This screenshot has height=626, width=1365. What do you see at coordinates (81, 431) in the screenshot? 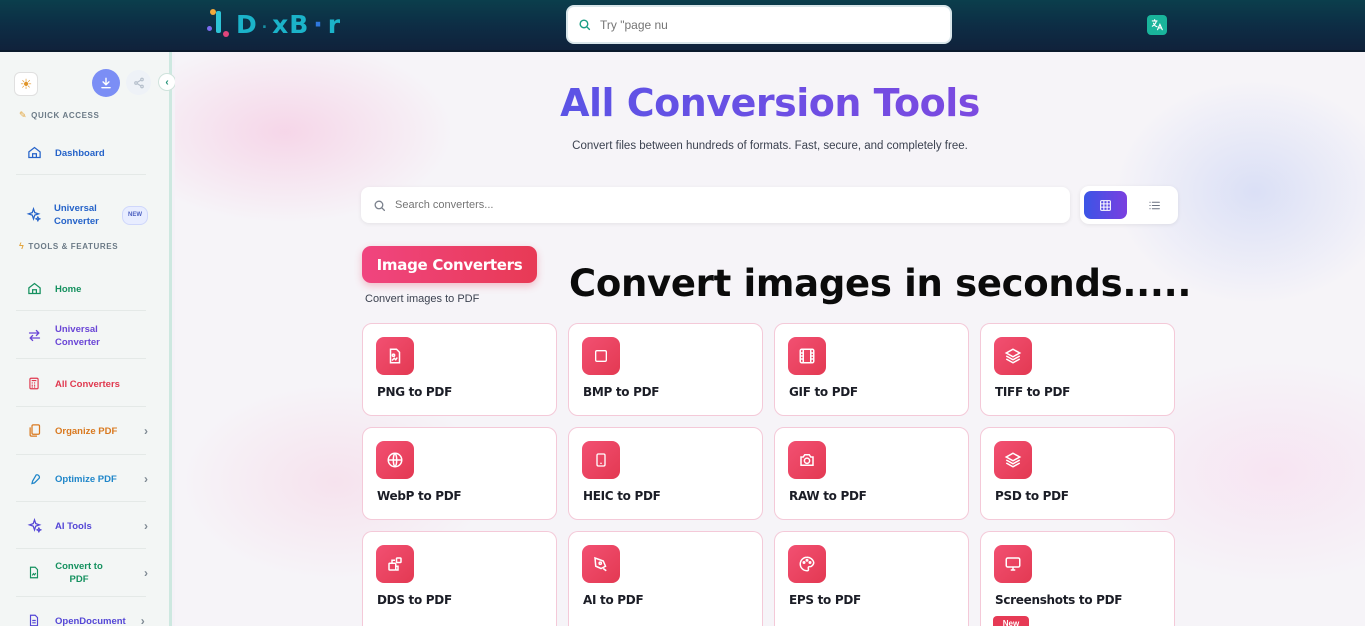
I see `sidebar-item-organize-pdf: Organize PDF ›` at bounding box center [81, 431].